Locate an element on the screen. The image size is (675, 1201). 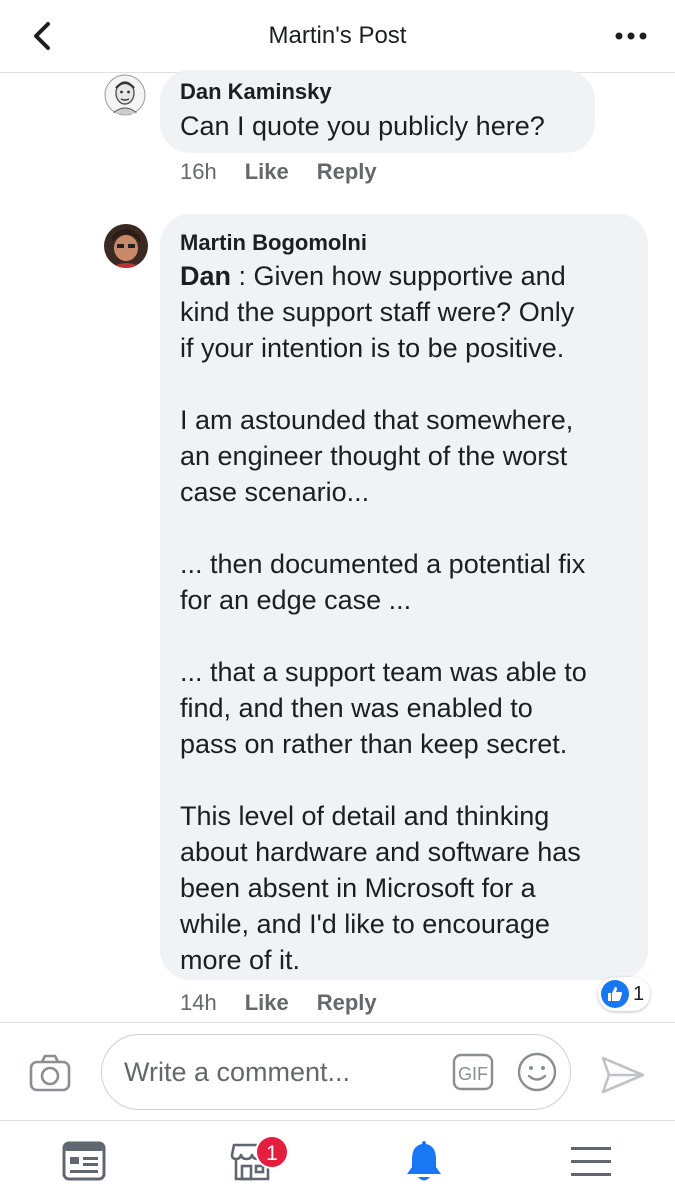
comment-line: ... then documented a potential fix is located at coordinates (383, 564).